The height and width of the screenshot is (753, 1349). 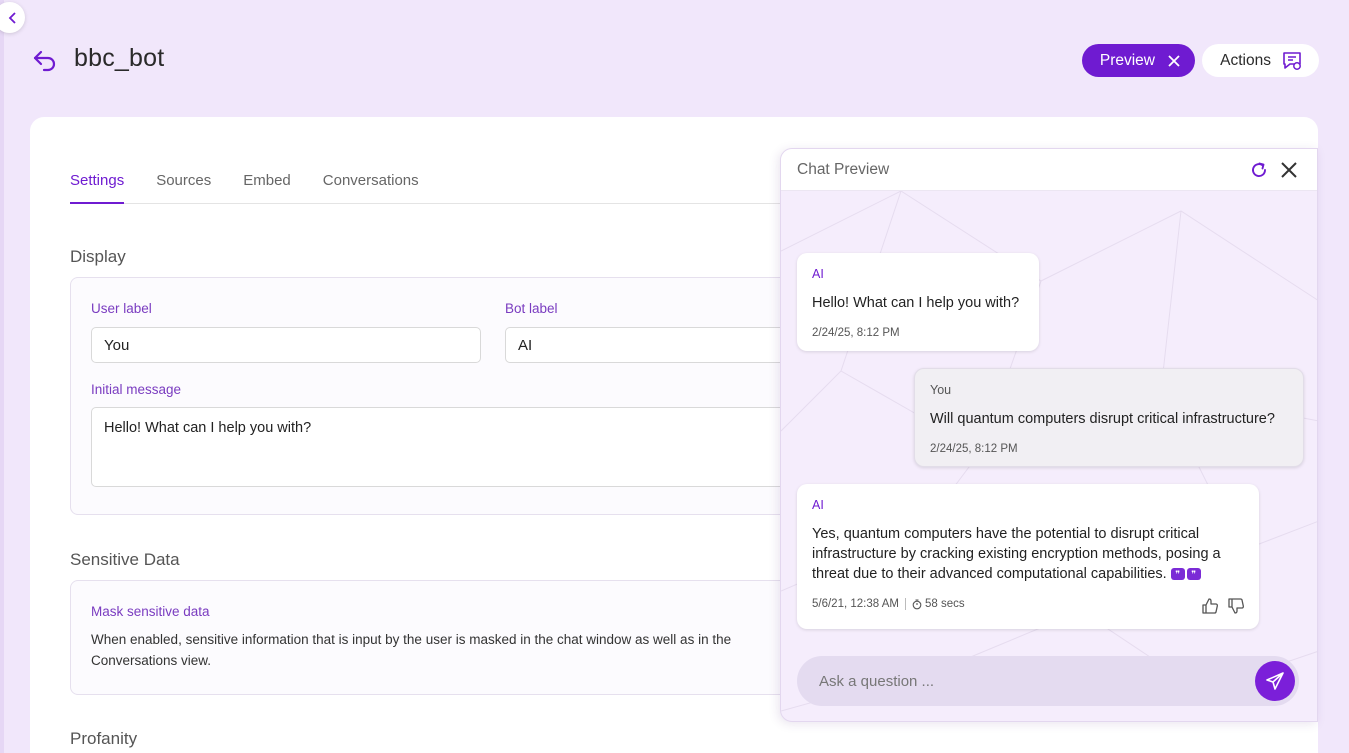 I want to click on sensitive-data-section-title: Sensitive Data, so click(x=125, y=559).